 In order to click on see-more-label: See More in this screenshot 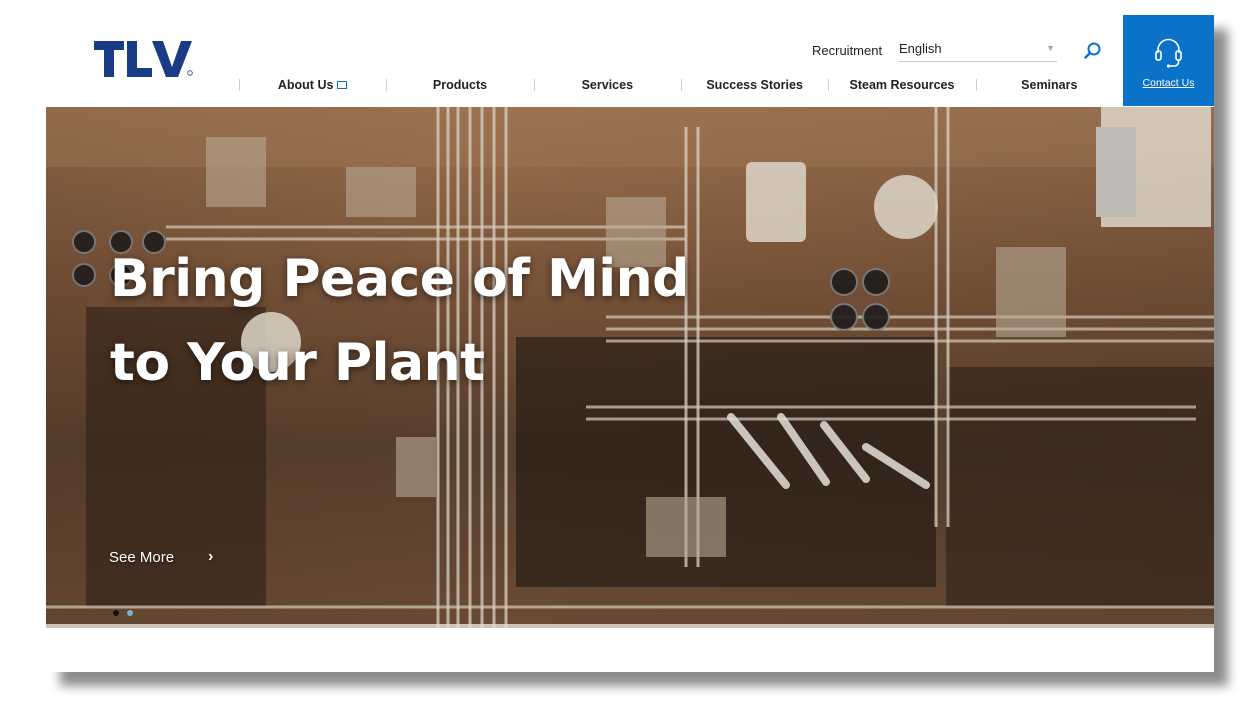, I will do `click(142, 557)`.